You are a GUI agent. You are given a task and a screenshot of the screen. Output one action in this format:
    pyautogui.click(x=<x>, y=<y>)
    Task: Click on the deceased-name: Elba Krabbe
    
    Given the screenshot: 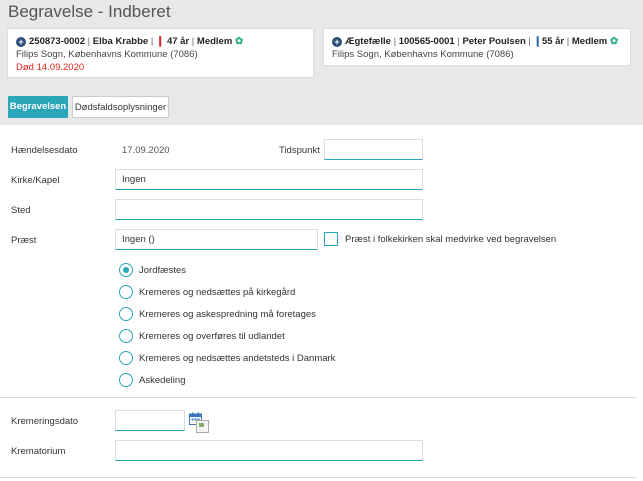 What is the action you would take?
    pyautogui.click(x=120, y=41)
    